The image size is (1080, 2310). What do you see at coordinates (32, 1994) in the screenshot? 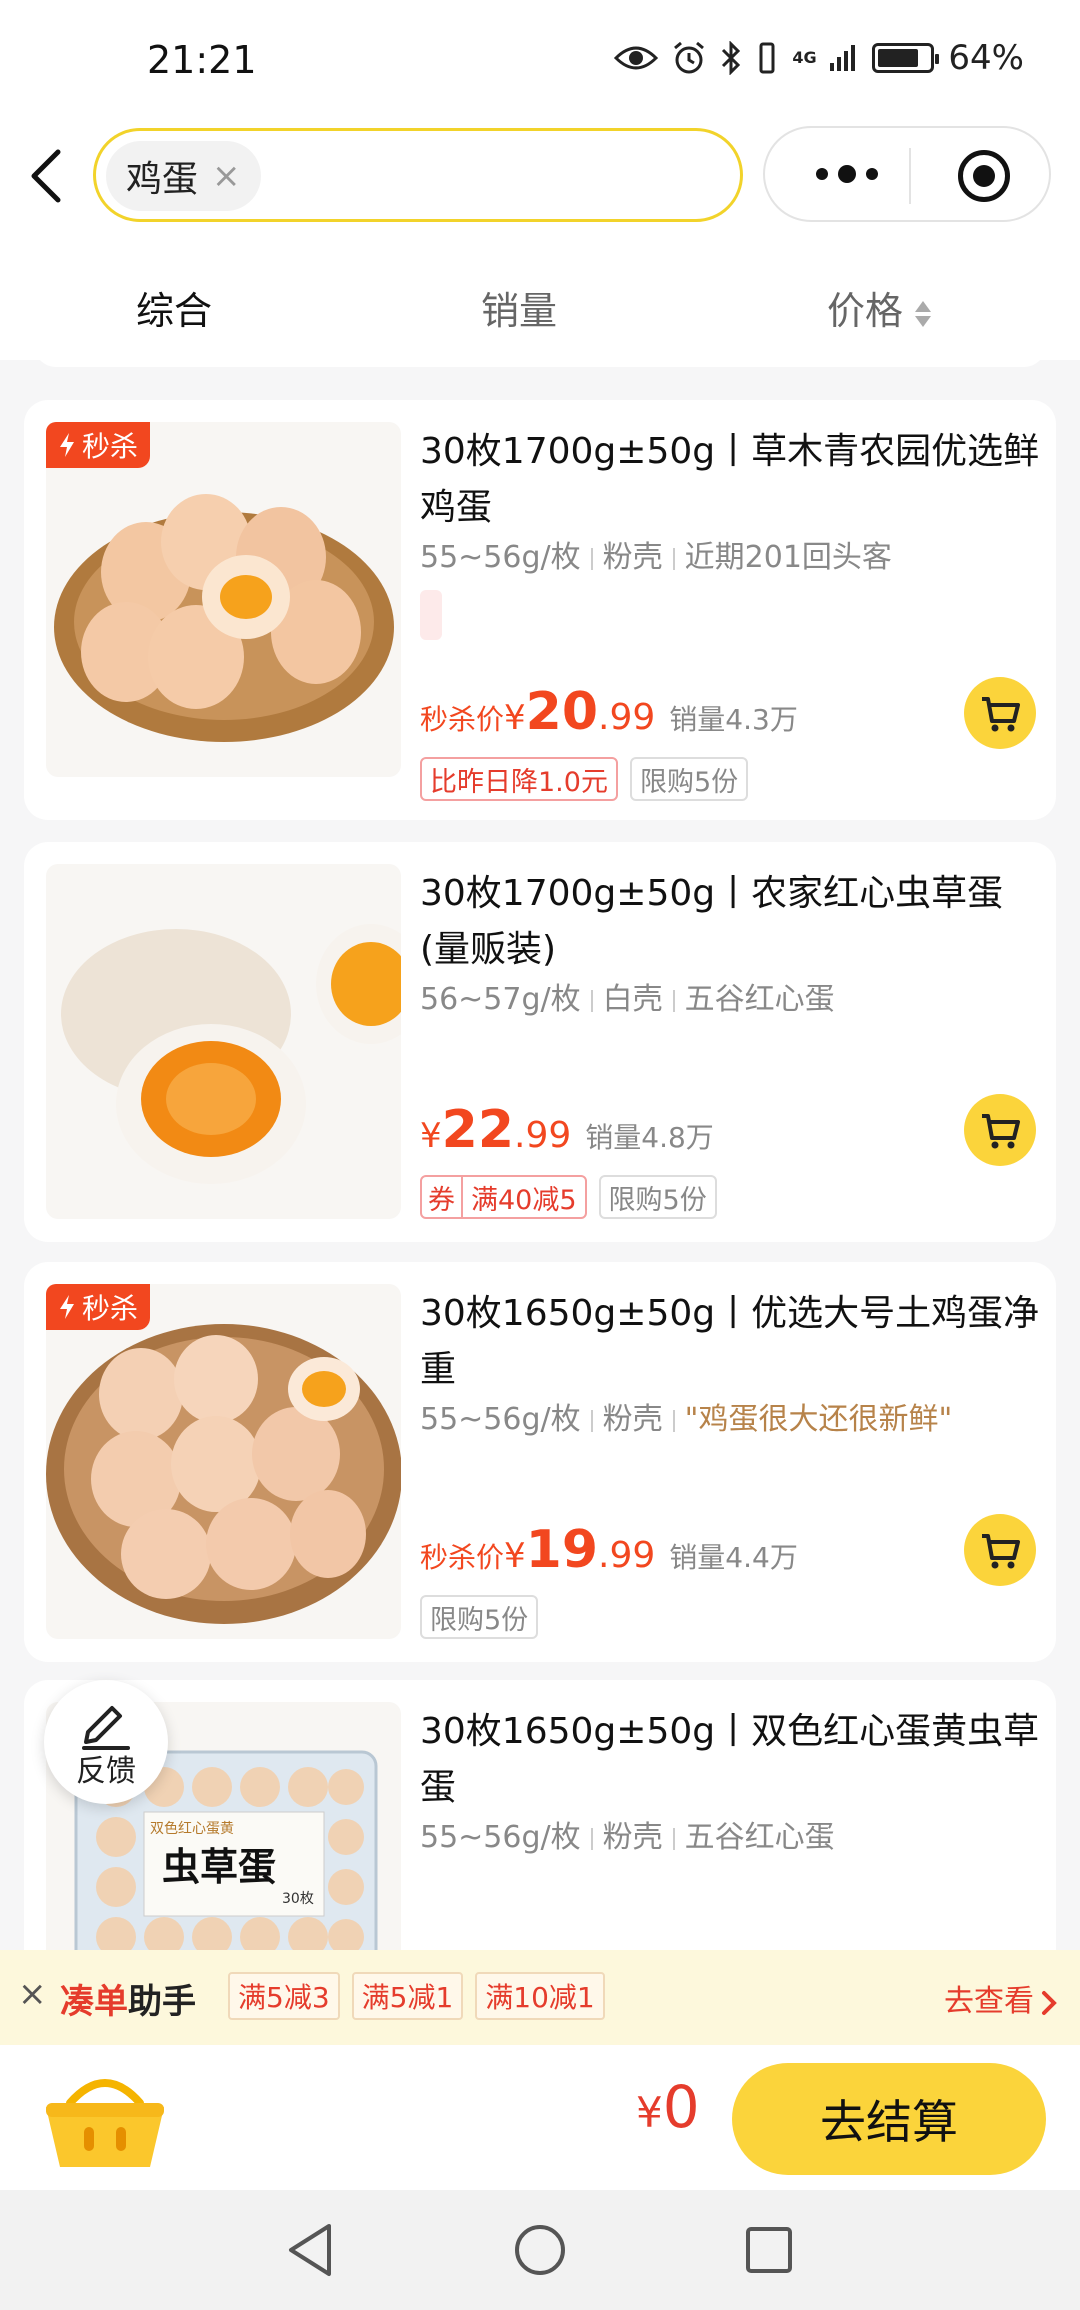
I see `close-helper-icon: ×` at bounding box center [32, 1994].